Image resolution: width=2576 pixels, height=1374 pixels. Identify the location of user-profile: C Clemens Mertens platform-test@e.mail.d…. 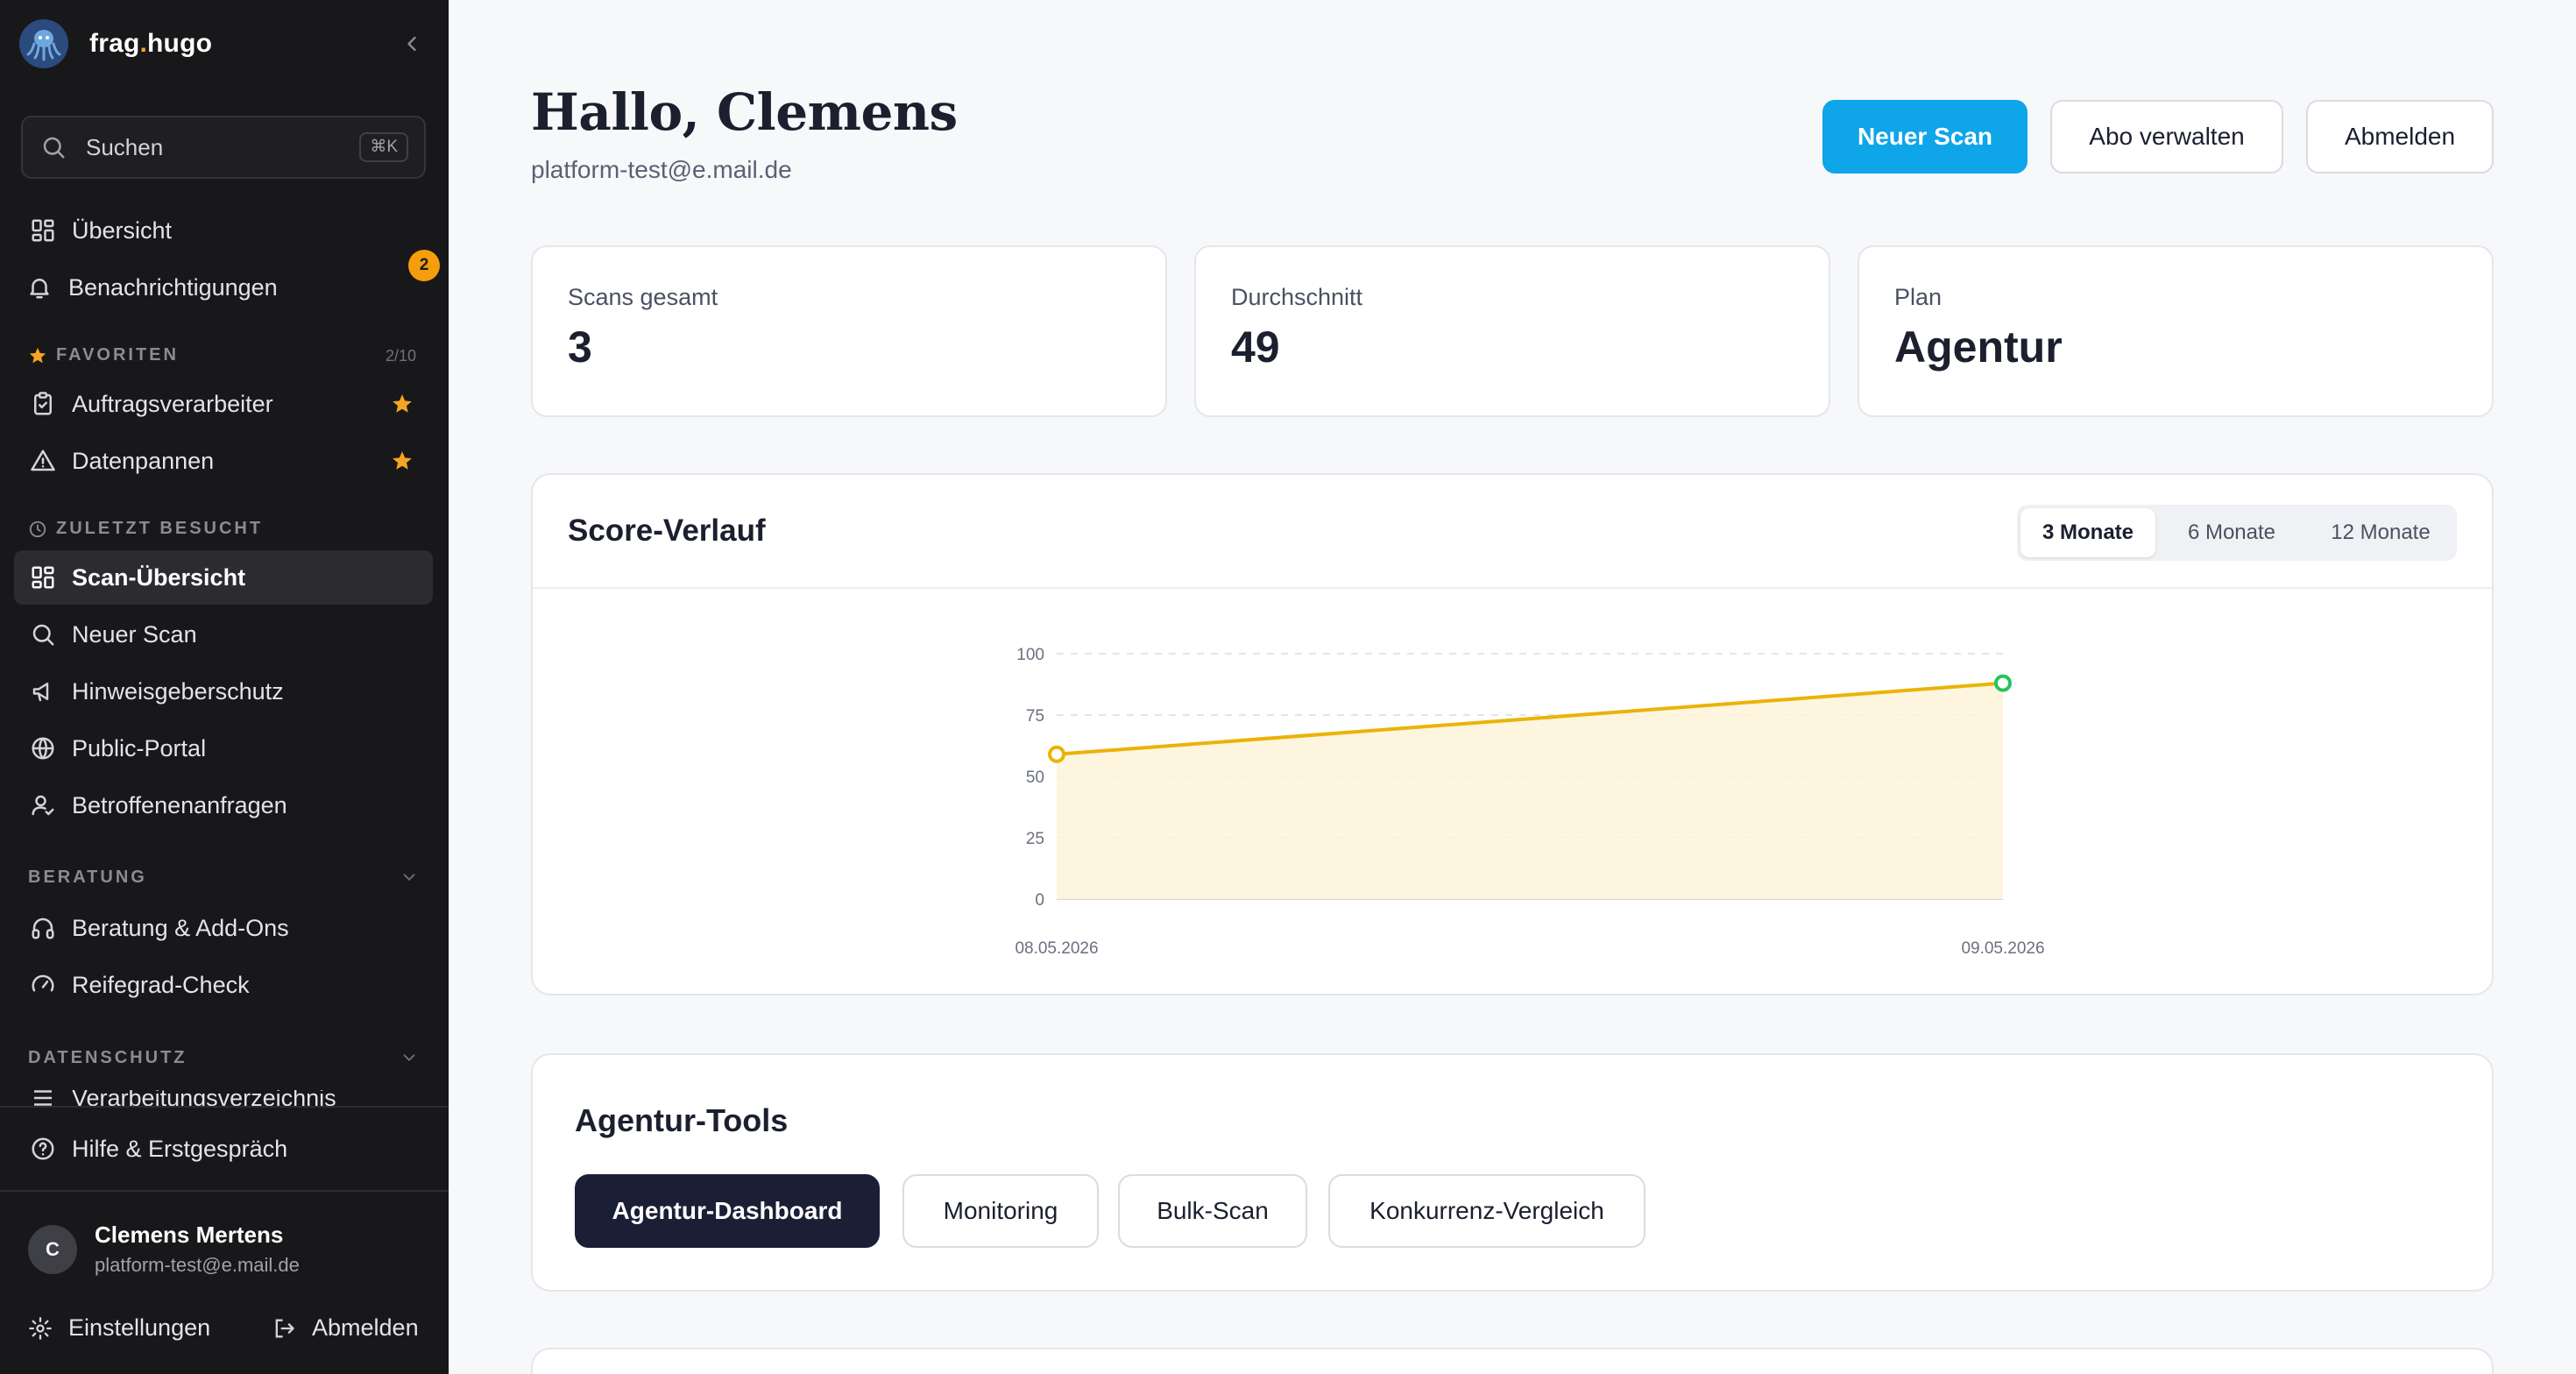
(164, 1249).